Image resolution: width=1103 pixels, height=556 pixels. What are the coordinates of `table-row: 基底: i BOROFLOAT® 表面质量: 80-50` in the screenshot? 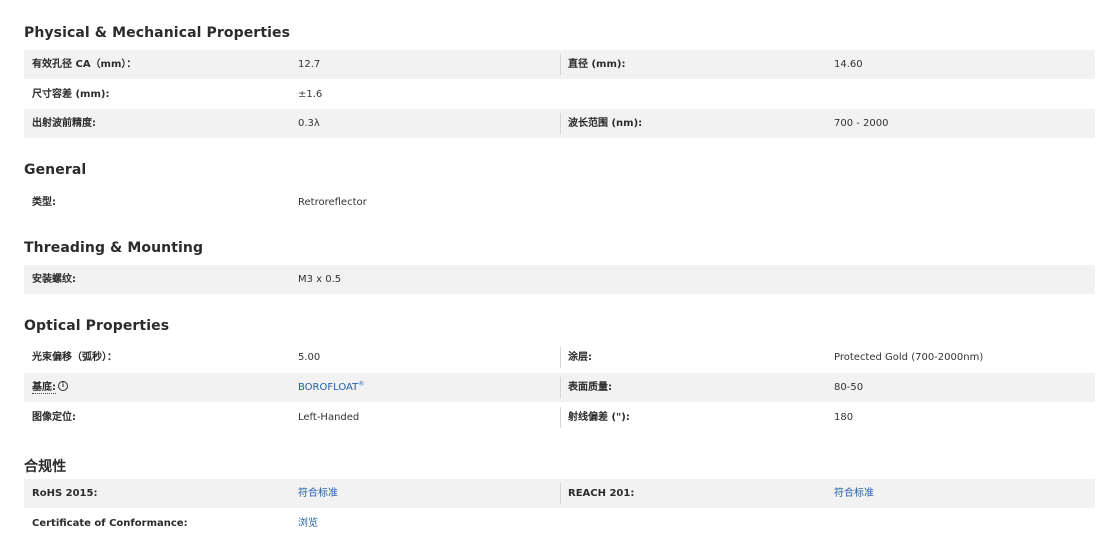 It's located at (559, 387).